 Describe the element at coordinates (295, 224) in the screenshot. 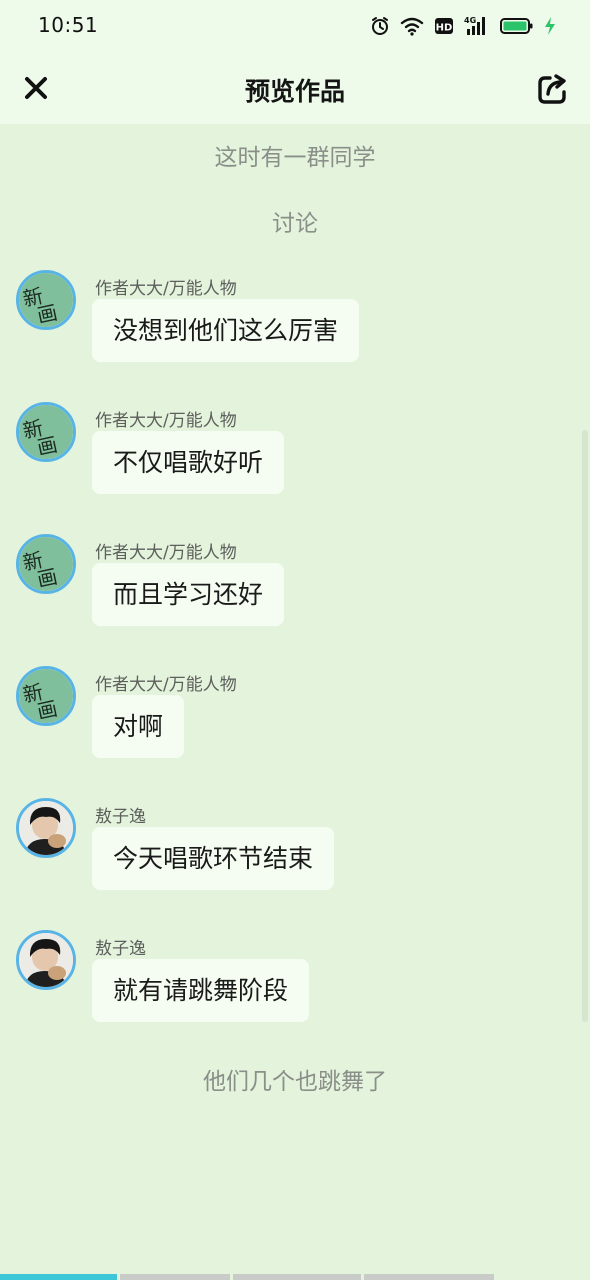

I see `narration-text: 讨论` at that location.